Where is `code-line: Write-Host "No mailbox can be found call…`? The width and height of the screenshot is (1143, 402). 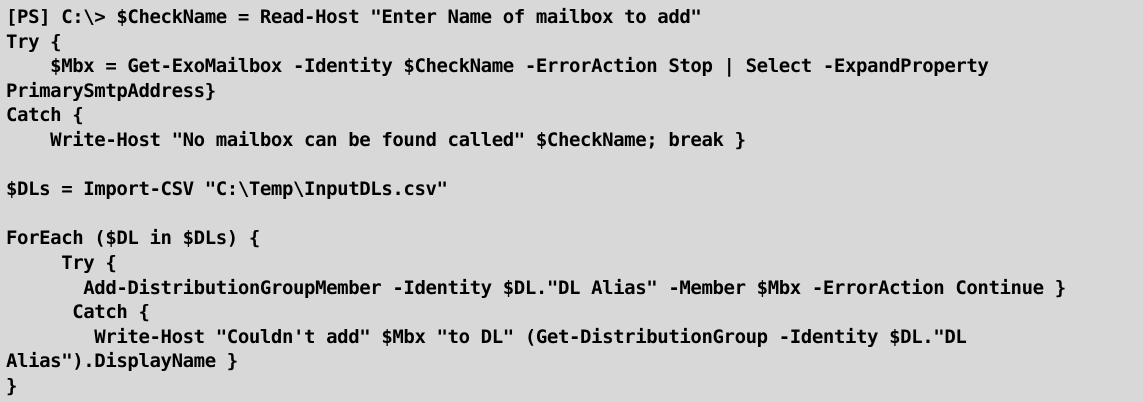 code-line: Write-Host "No mailbox can be found call… is located at coordinates (376, 139).